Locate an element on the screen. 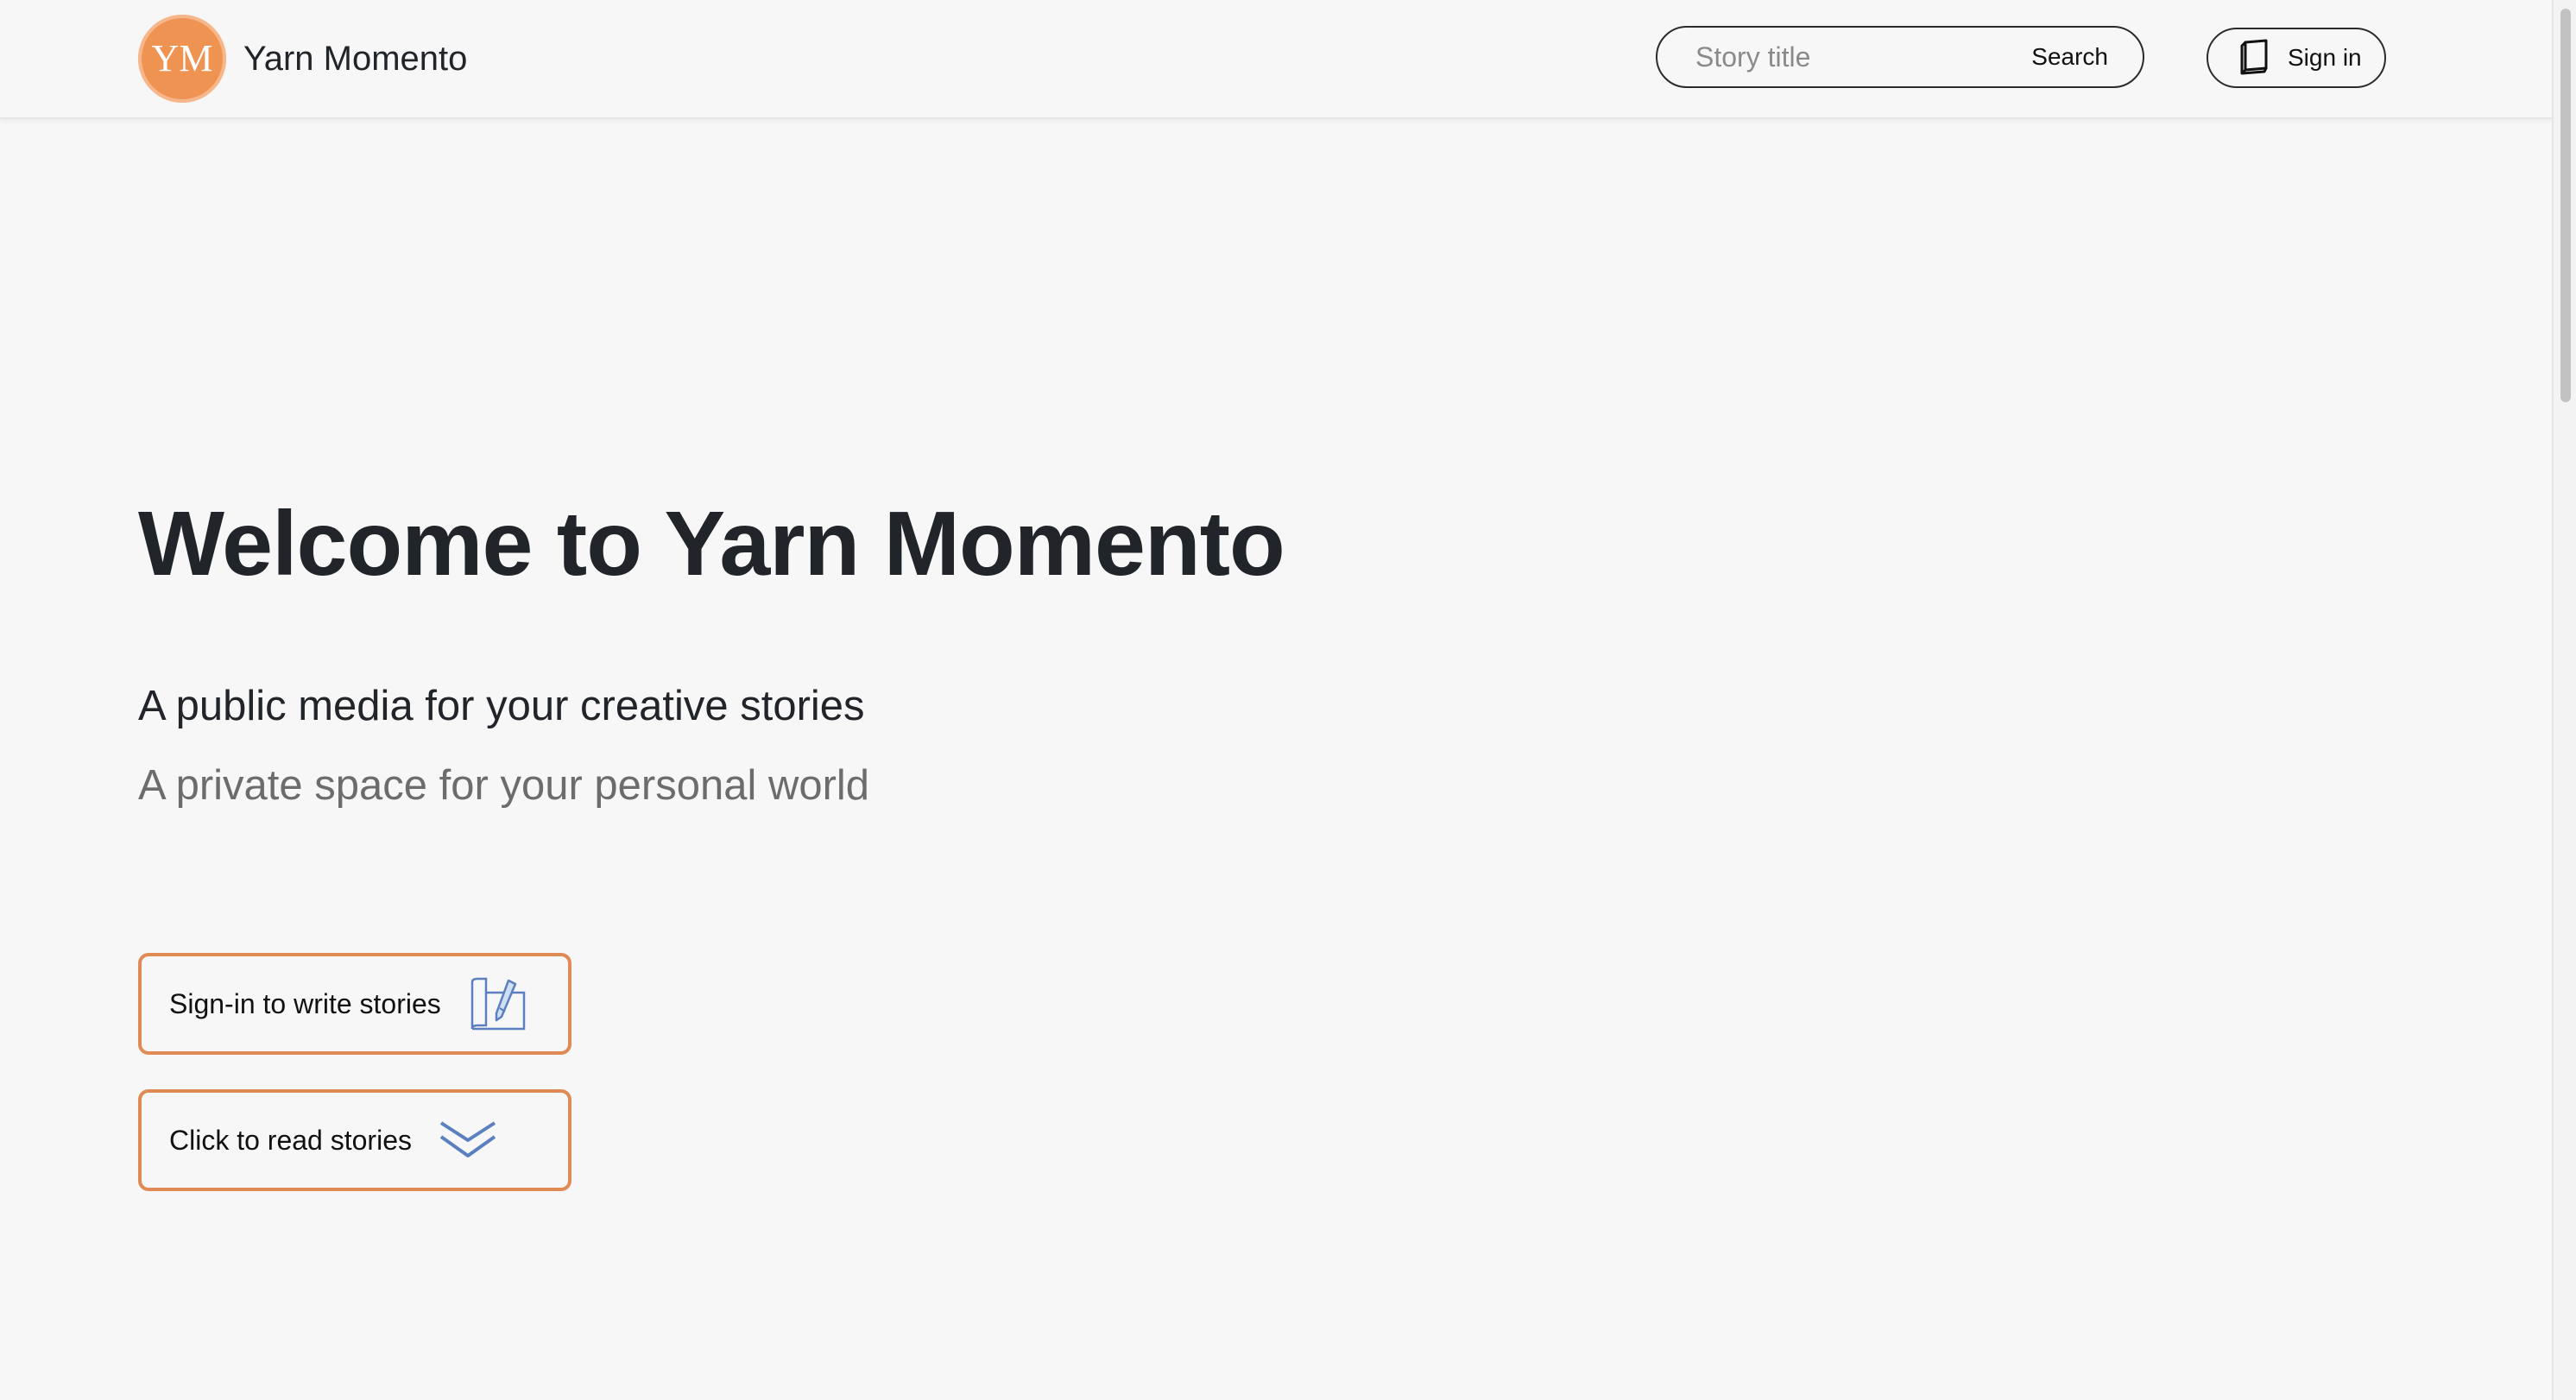 This screenshot has width=2576, height=1400. read-stories-button: Click to read stories is located at coordinates (354, 1140).